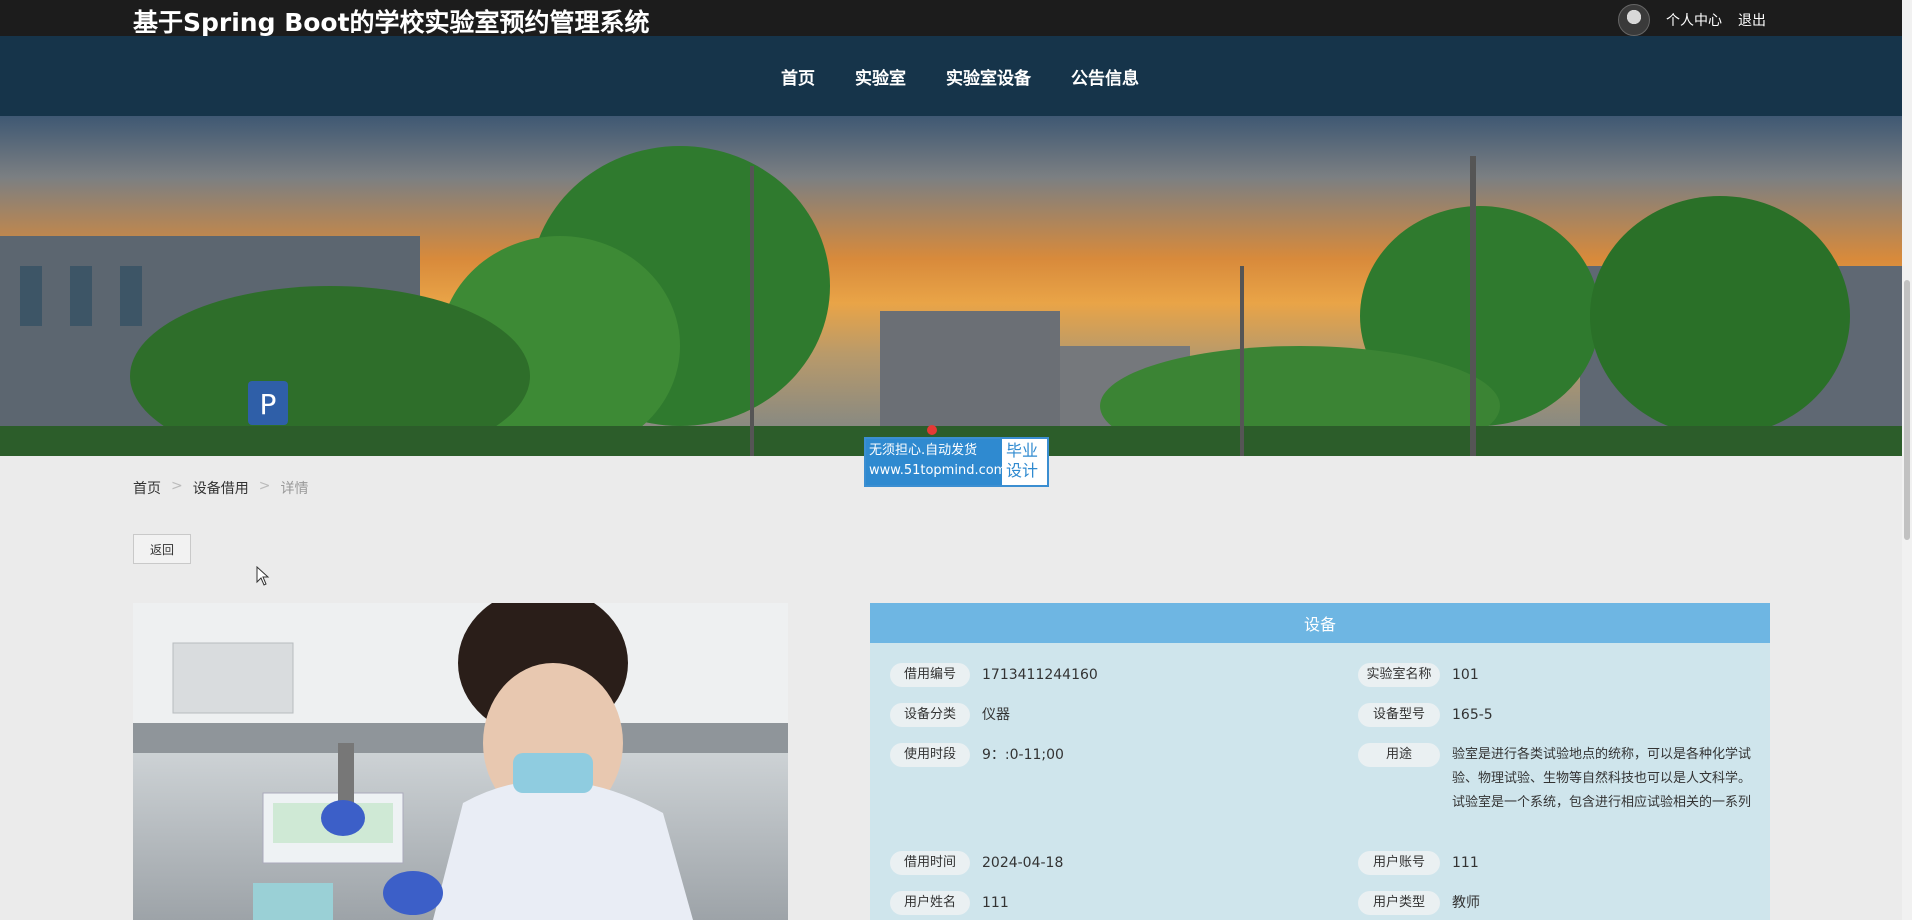 Image resolution: width=1912 pixels, height=920 pixels. Describe the element at coordinates (1399, 755) in the screenshot. I see `field-label: 用途` at that location.